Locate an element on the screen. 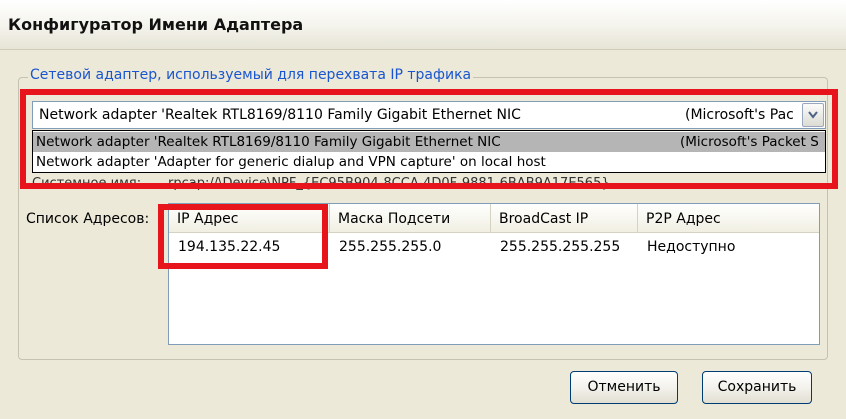 Image resolution: width=846 pixels, height=419 pixels. save-button: Сохранить is located at coordinates (757, 387).